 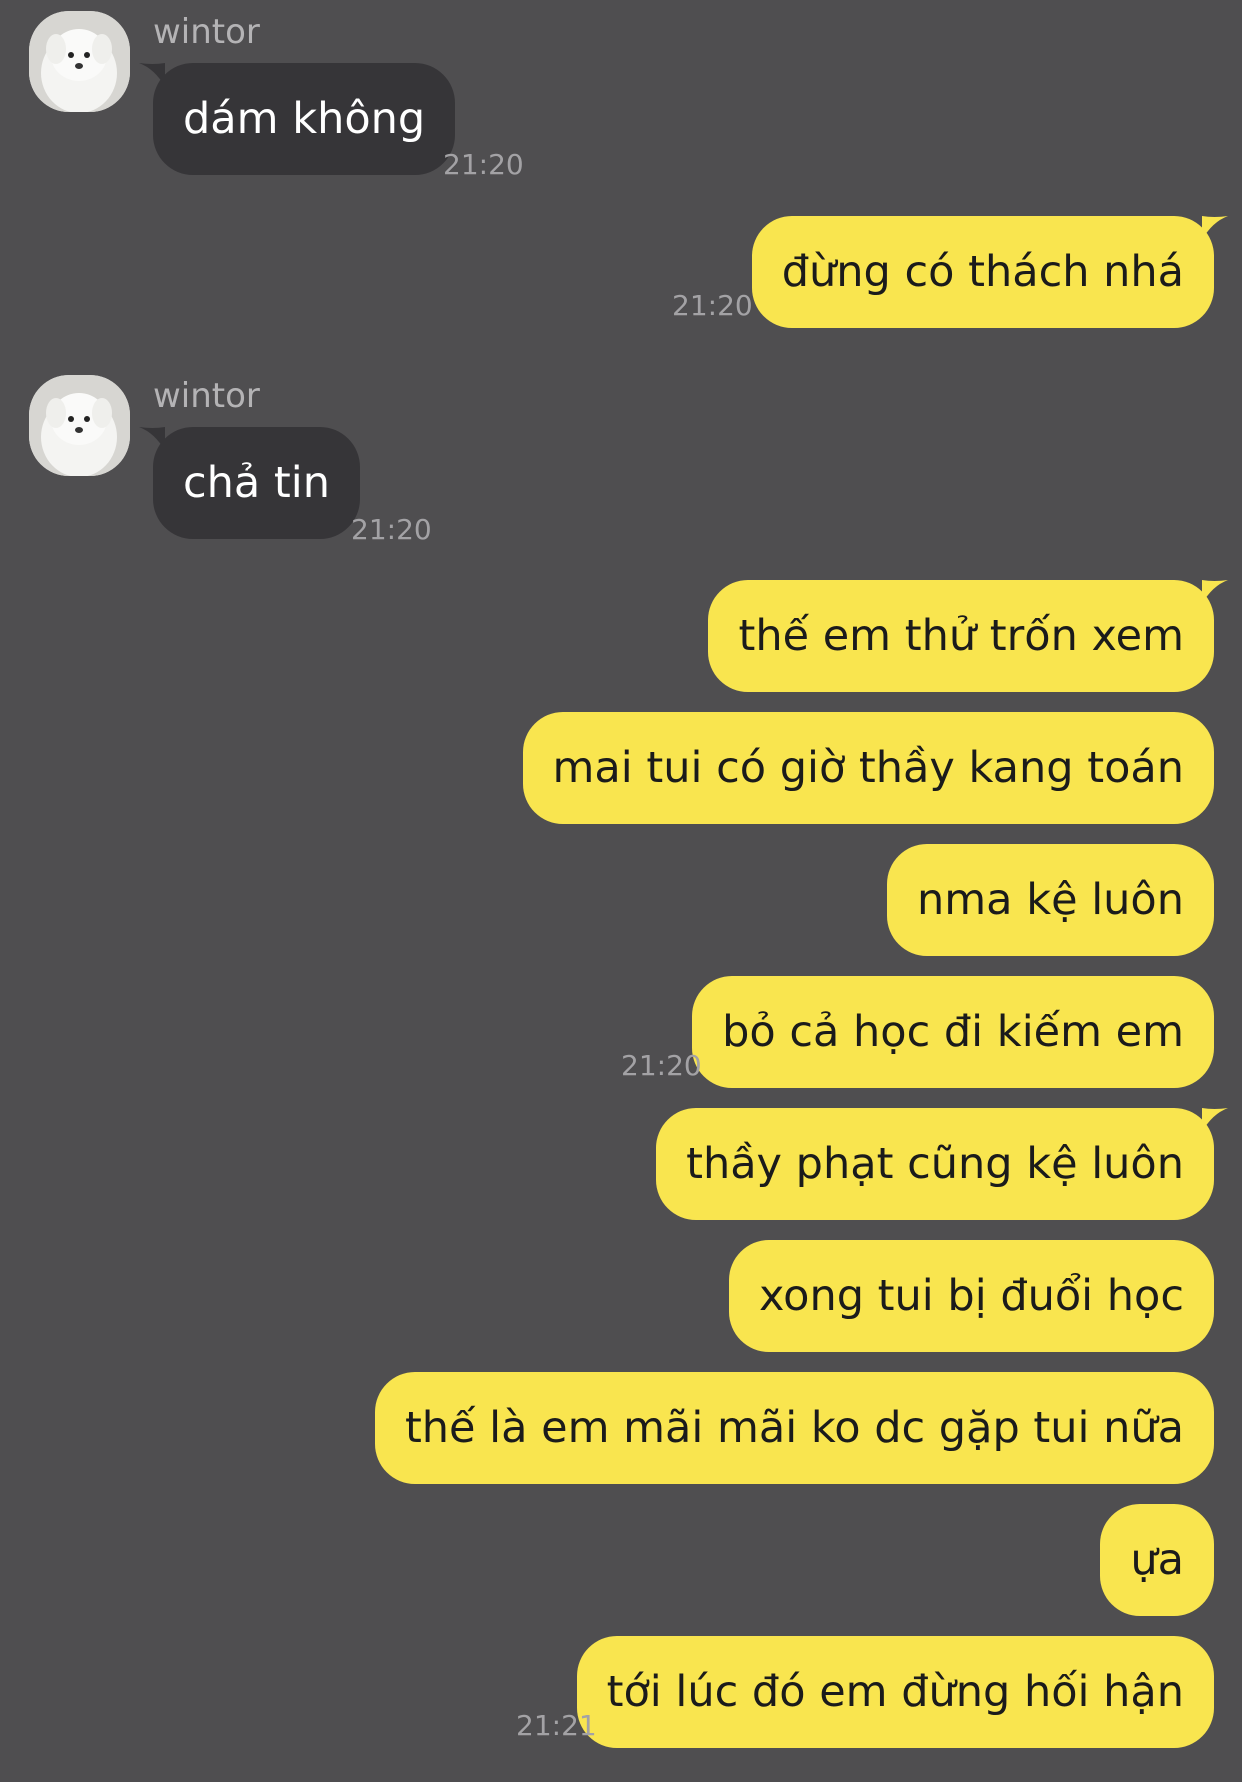 I want to click on message-bubble-outgoing: xong tui bị đuổi học, so click(x=971, y=1296).